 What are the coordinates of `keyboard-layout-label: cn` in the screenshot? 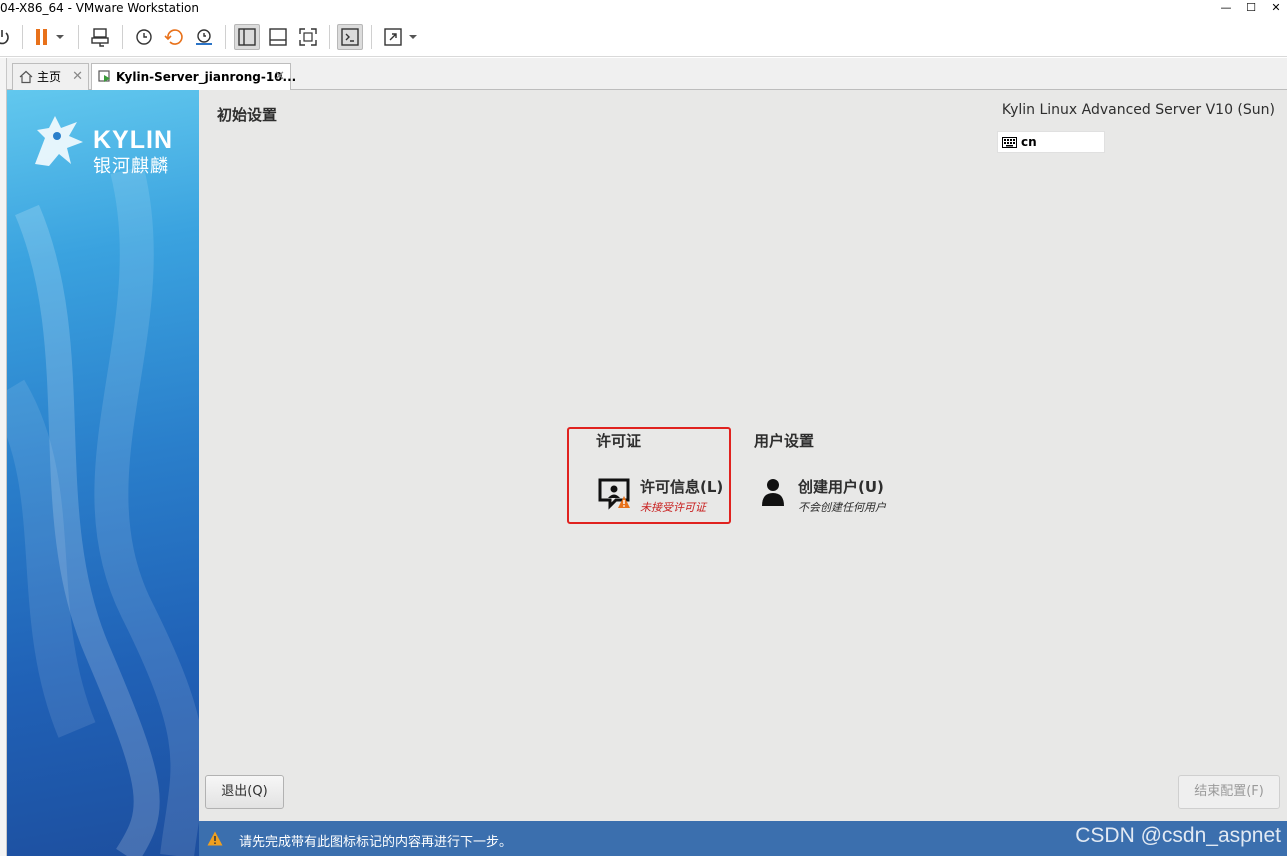 It's located at (1029, 142).